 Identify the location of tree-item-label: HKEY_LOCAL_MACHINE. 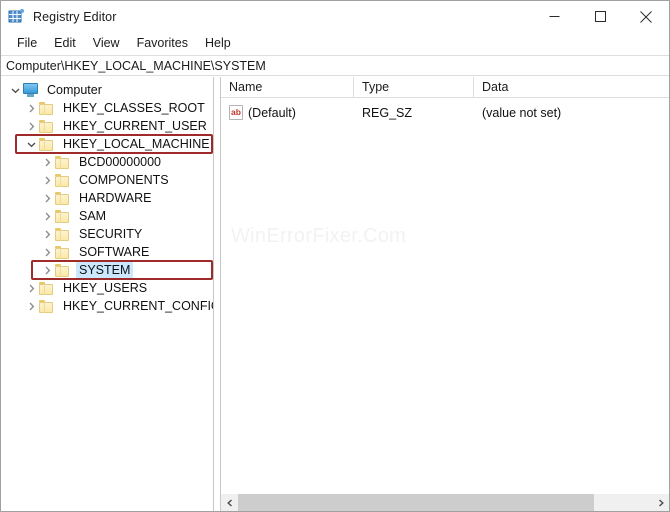
(136, 144).